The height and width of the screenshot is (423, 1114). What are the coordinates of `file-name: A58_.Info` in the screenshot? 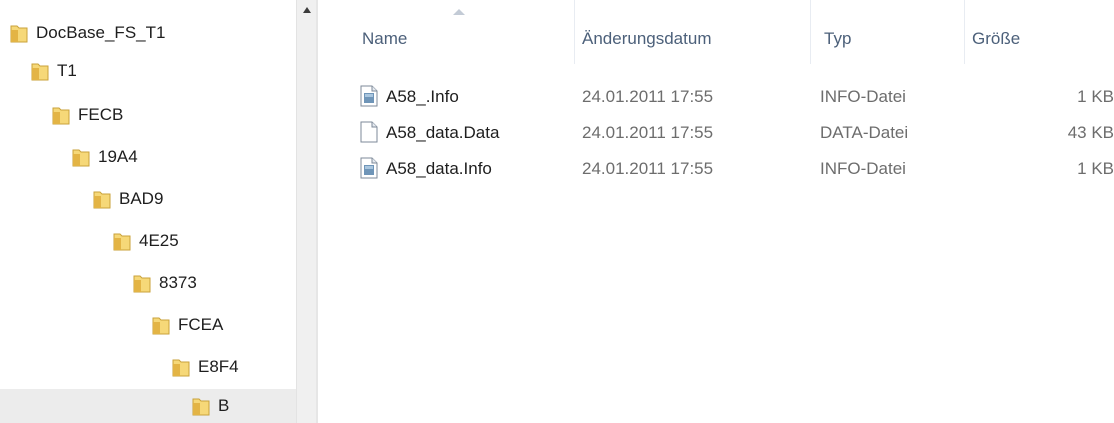 It's located at (422, 96).